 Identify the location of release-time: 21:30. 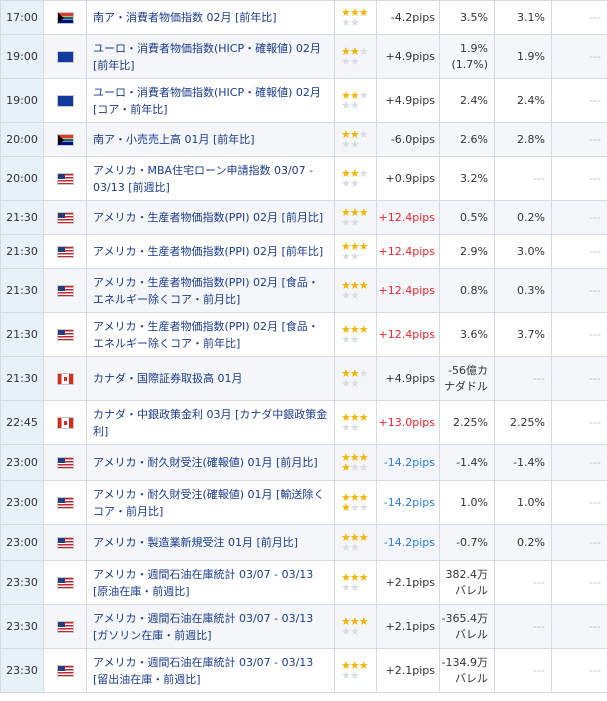
(22, 217).